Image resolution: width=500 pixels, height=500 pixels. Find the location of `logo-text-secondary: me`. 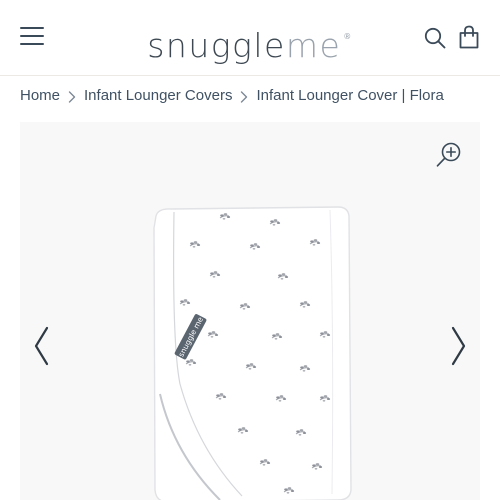

logo-text-secondary: me is located at coordinates (313, 45).